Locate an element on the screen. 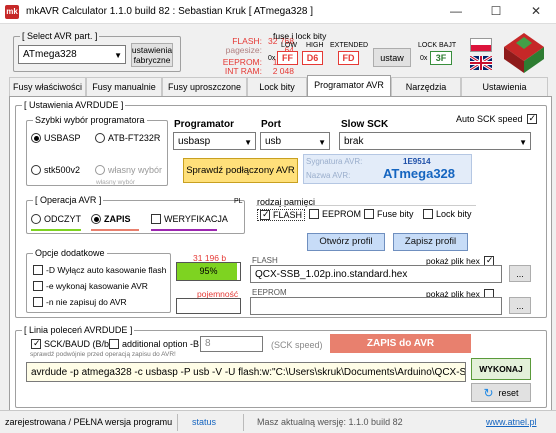 The width and height of the screenshot is (556, 433). avr-select-value: ATmega328 is located at coordinates (50, 54).